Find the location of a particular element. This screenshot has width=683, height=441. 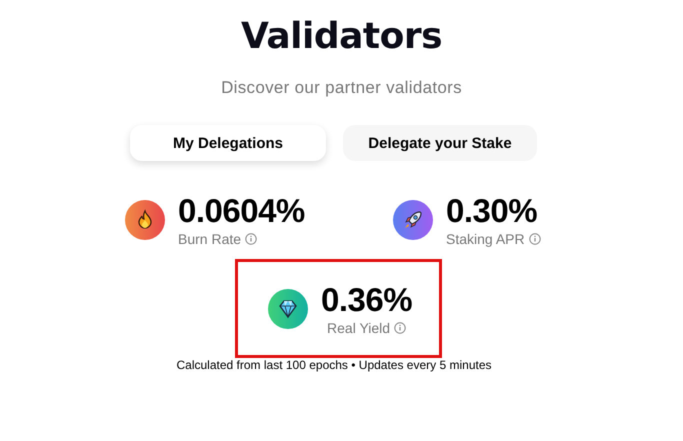

stat-label: Real Yield is located at coordinates (358, 328).